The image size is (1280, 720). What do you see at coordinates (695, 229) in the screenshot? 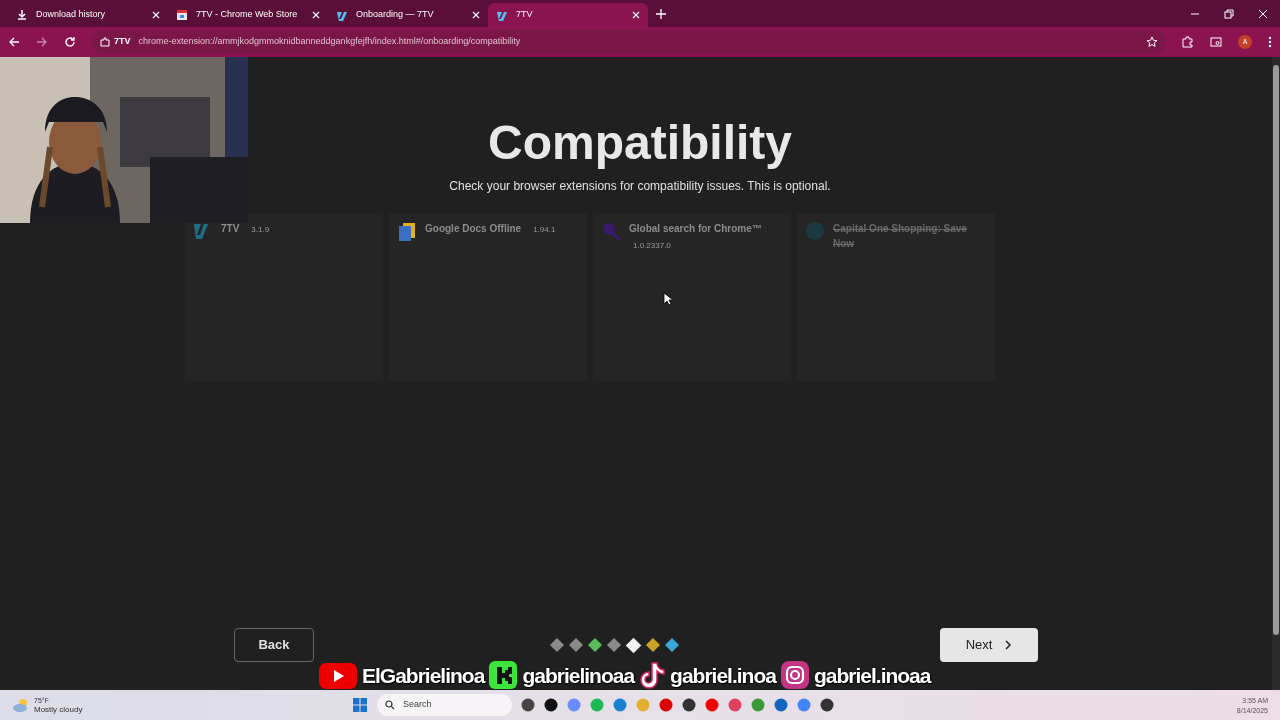
I see `extension-name: Global search for Chrome™` at bounding box center [695, 229].